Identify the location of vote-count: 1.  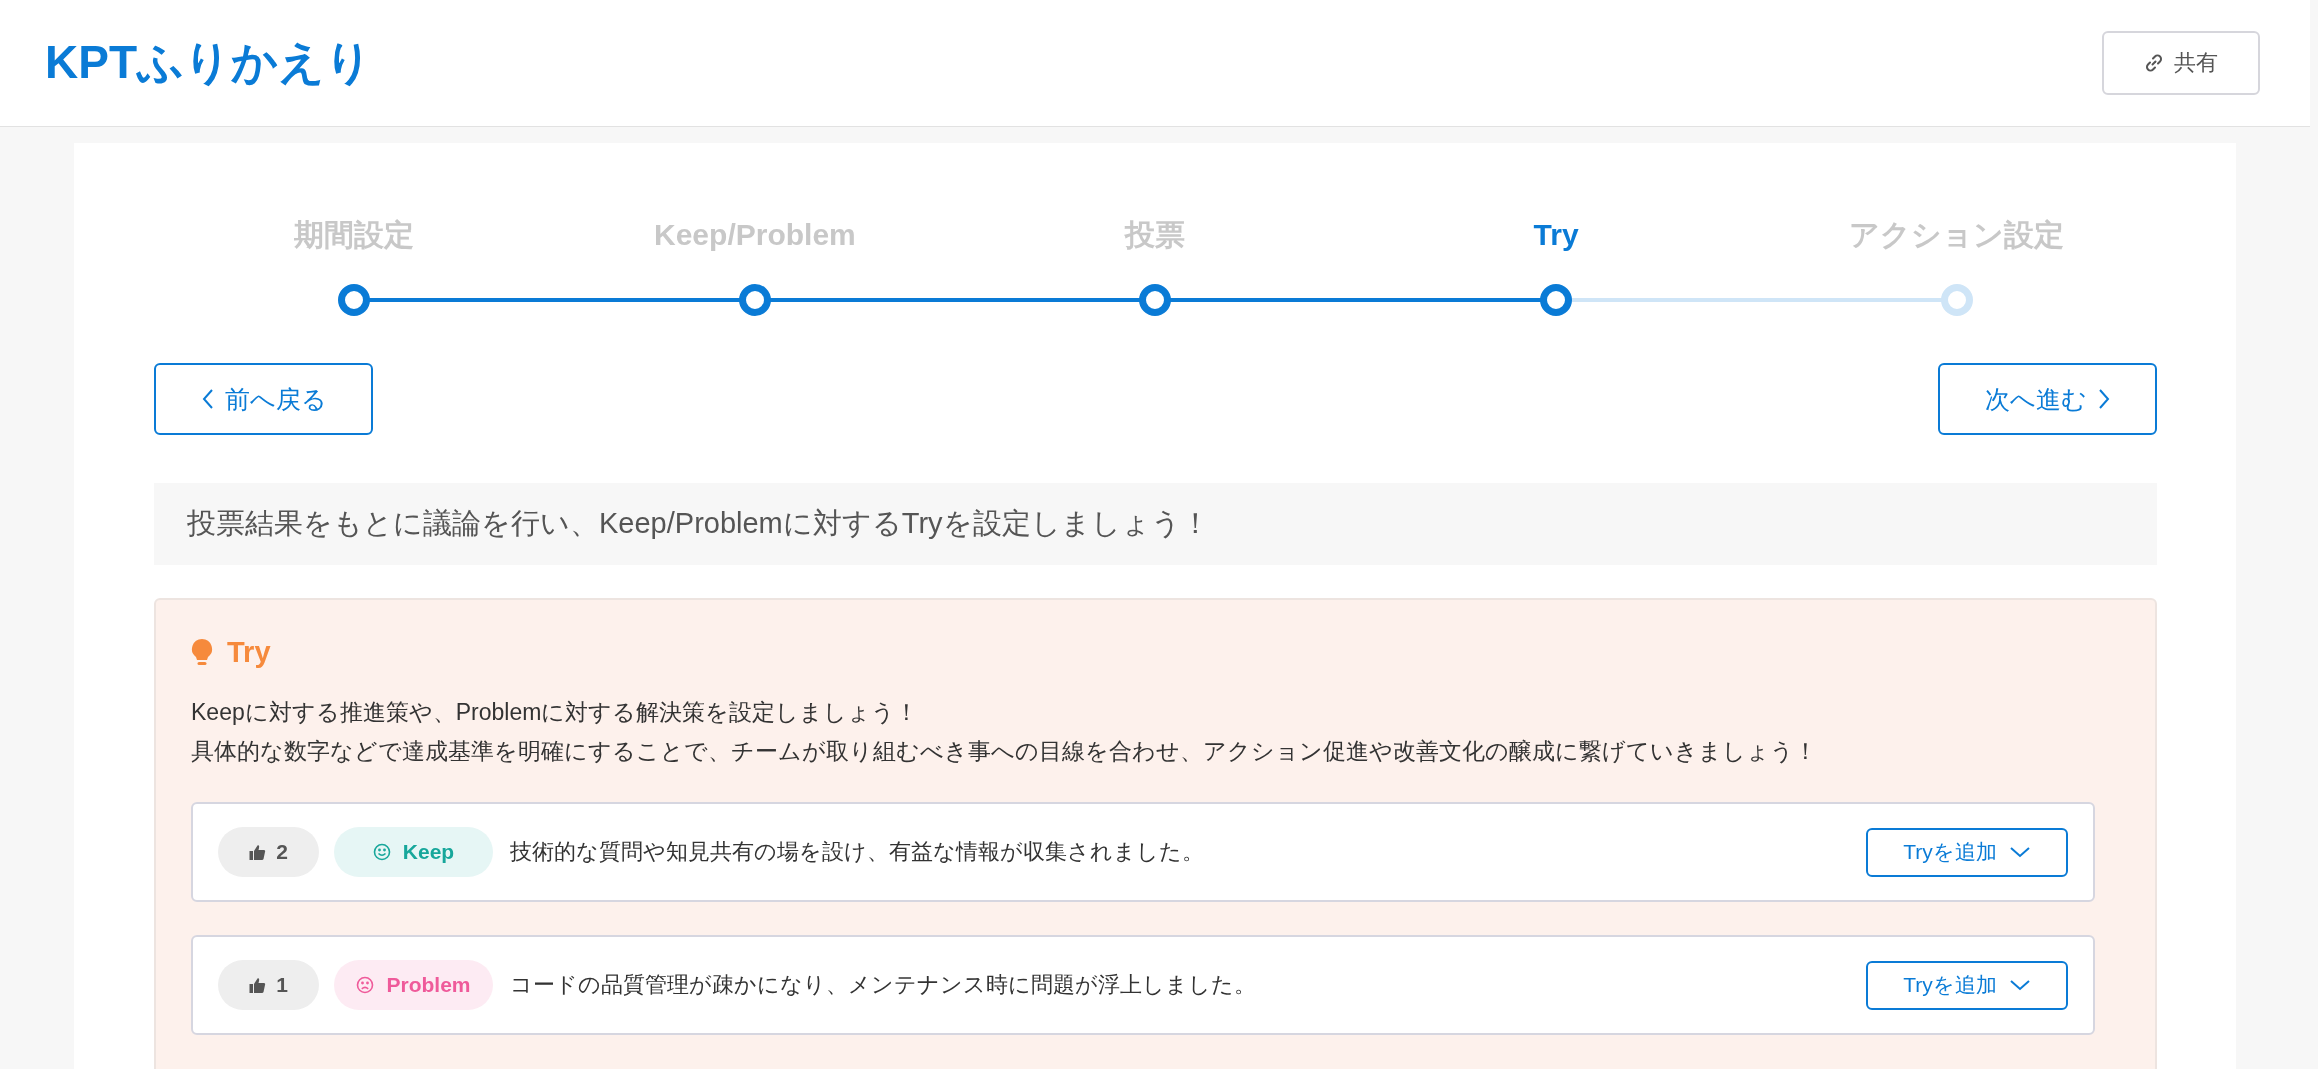
(268, 985).